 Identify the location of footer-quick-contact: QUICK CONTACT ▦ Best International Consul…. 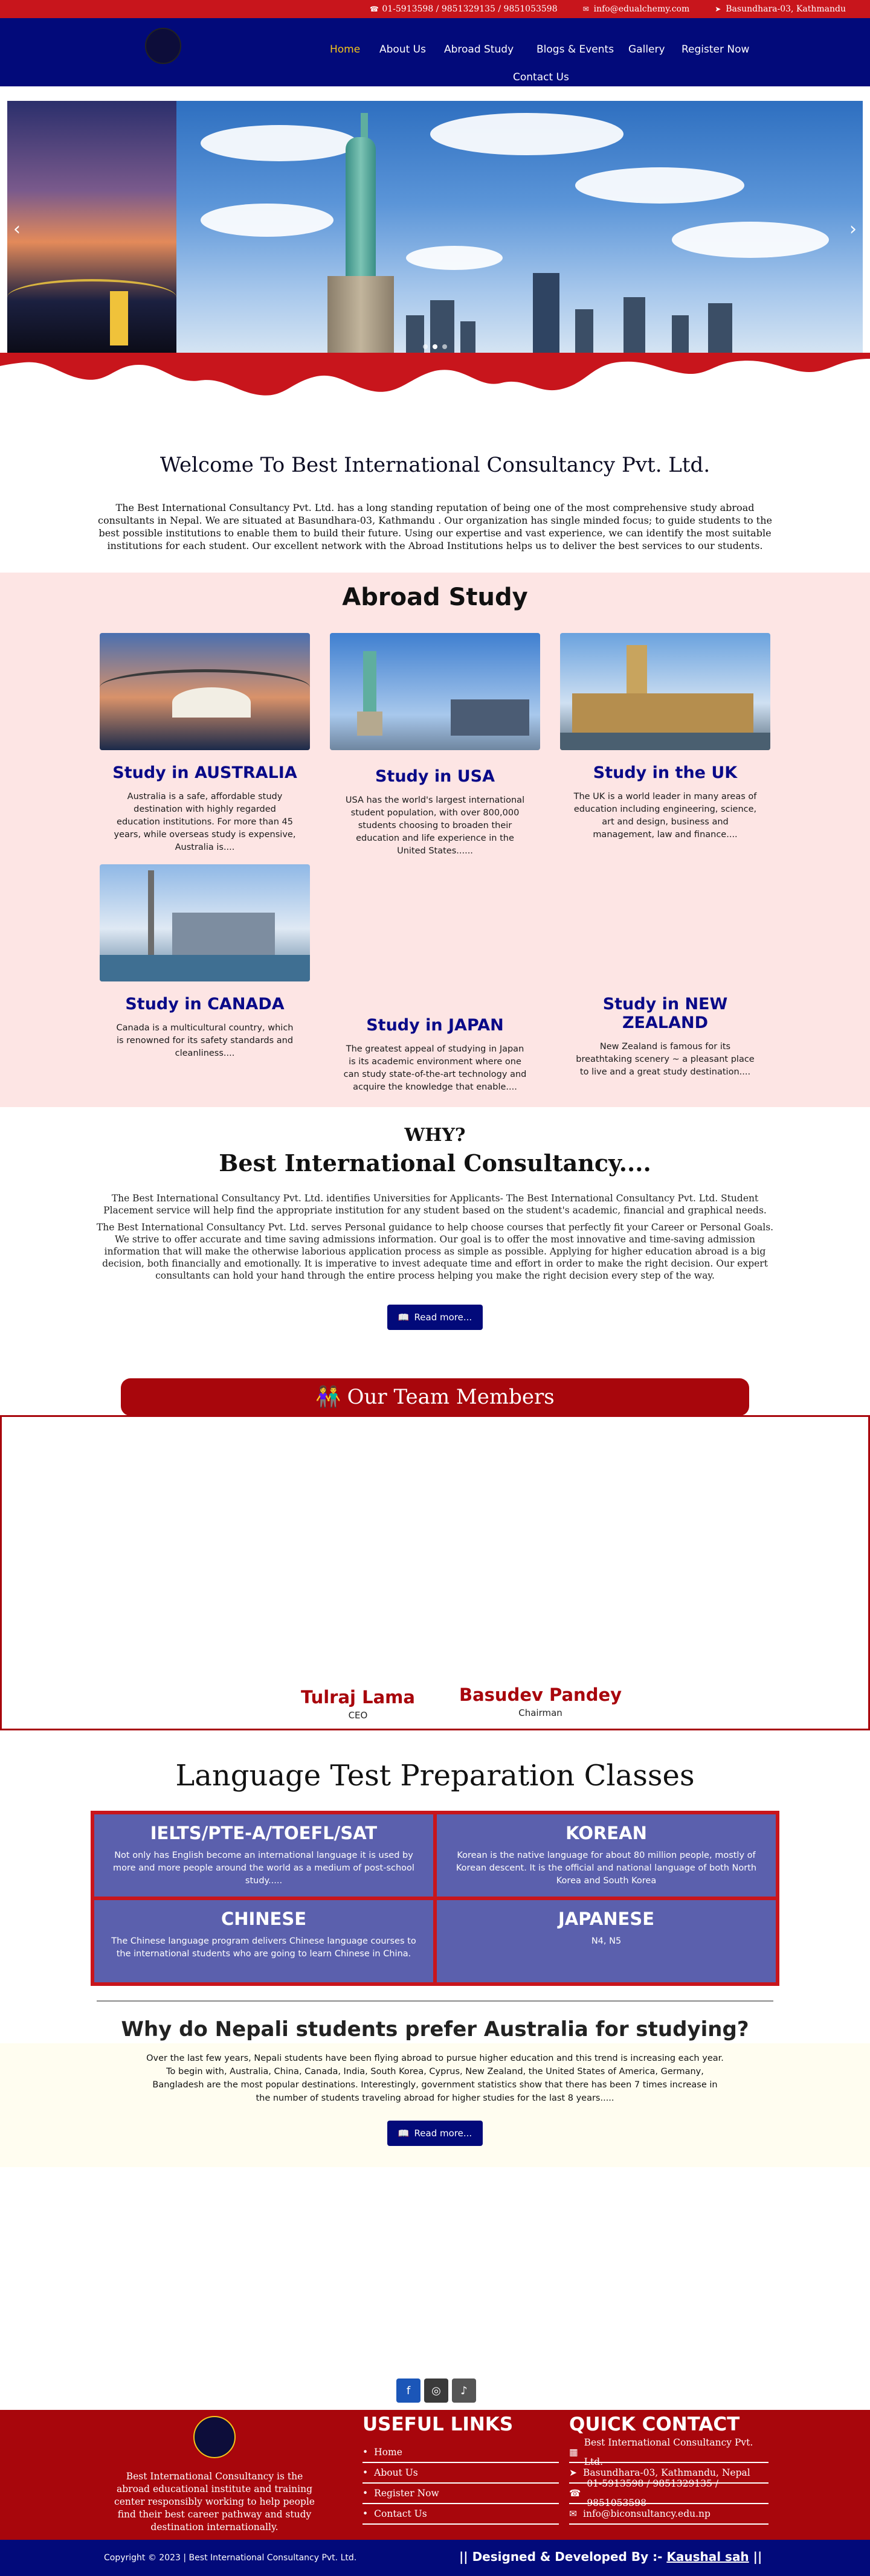
(668, 2469).